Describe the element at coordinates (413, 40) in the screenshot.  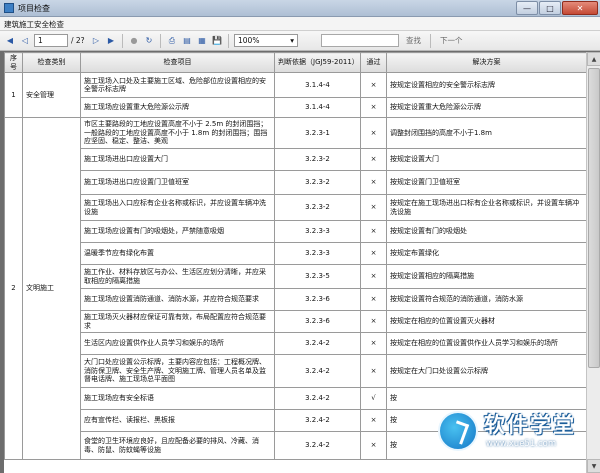
I see `find-button: 查找` at that location.